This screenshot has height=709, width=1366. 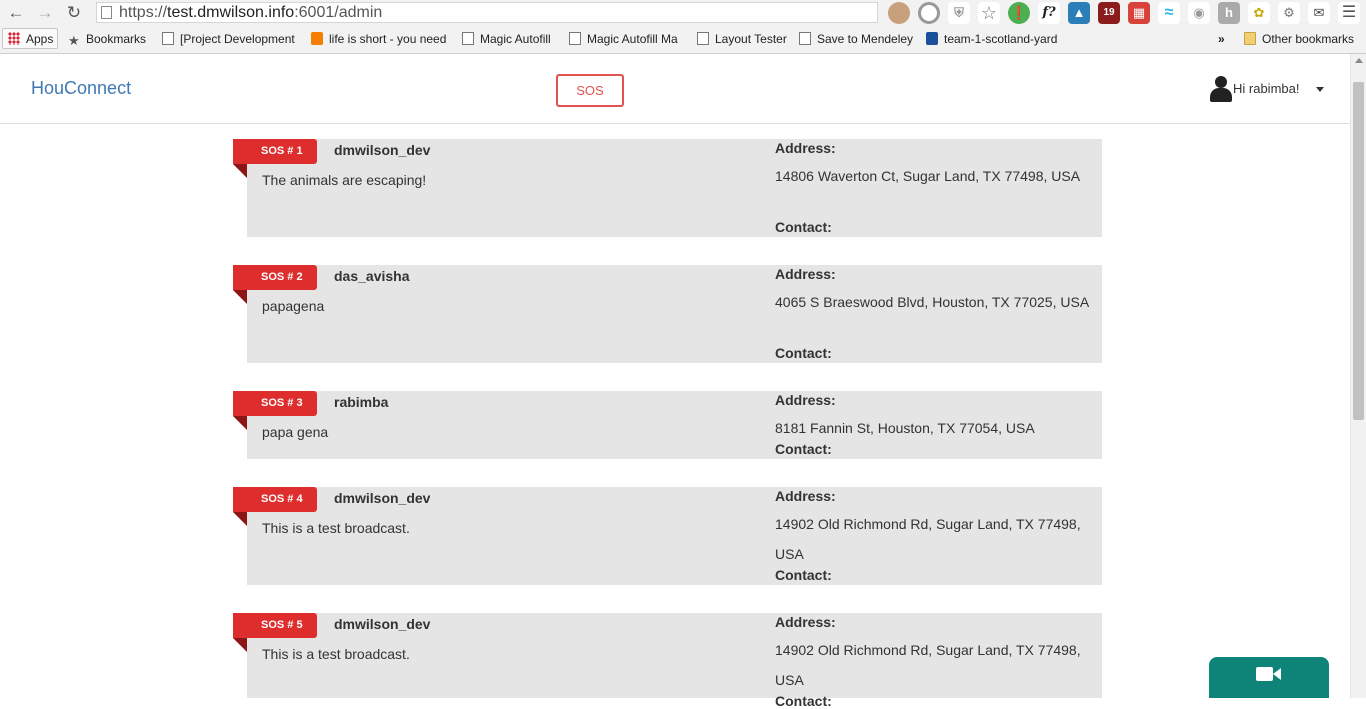 What do you see at coordinates (959, 13) in the screenshot?
I see `shield-icon: ⛨` at bounding box center [959, 13].